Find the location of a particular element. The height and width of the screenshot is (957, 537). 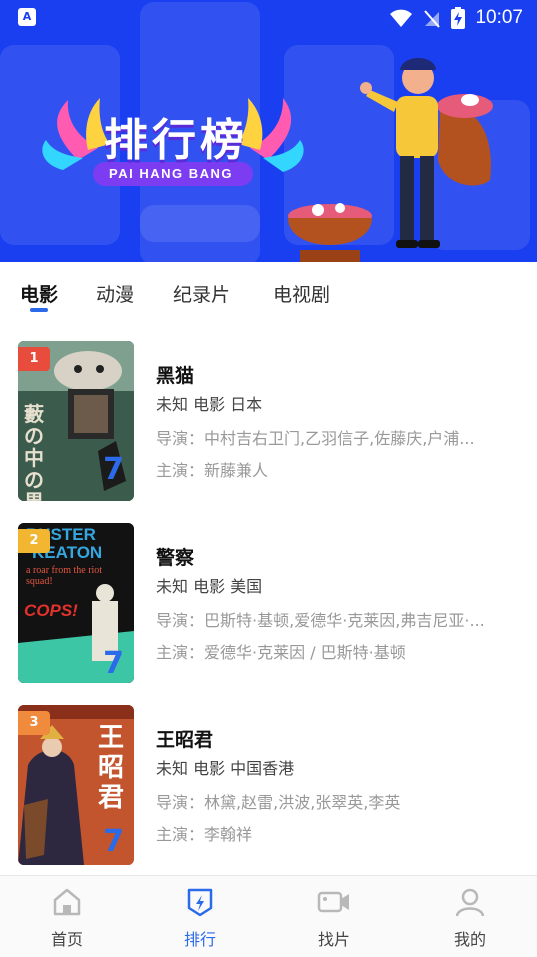

cast-names: 李翰祥 is located at coordinates (228, 834).